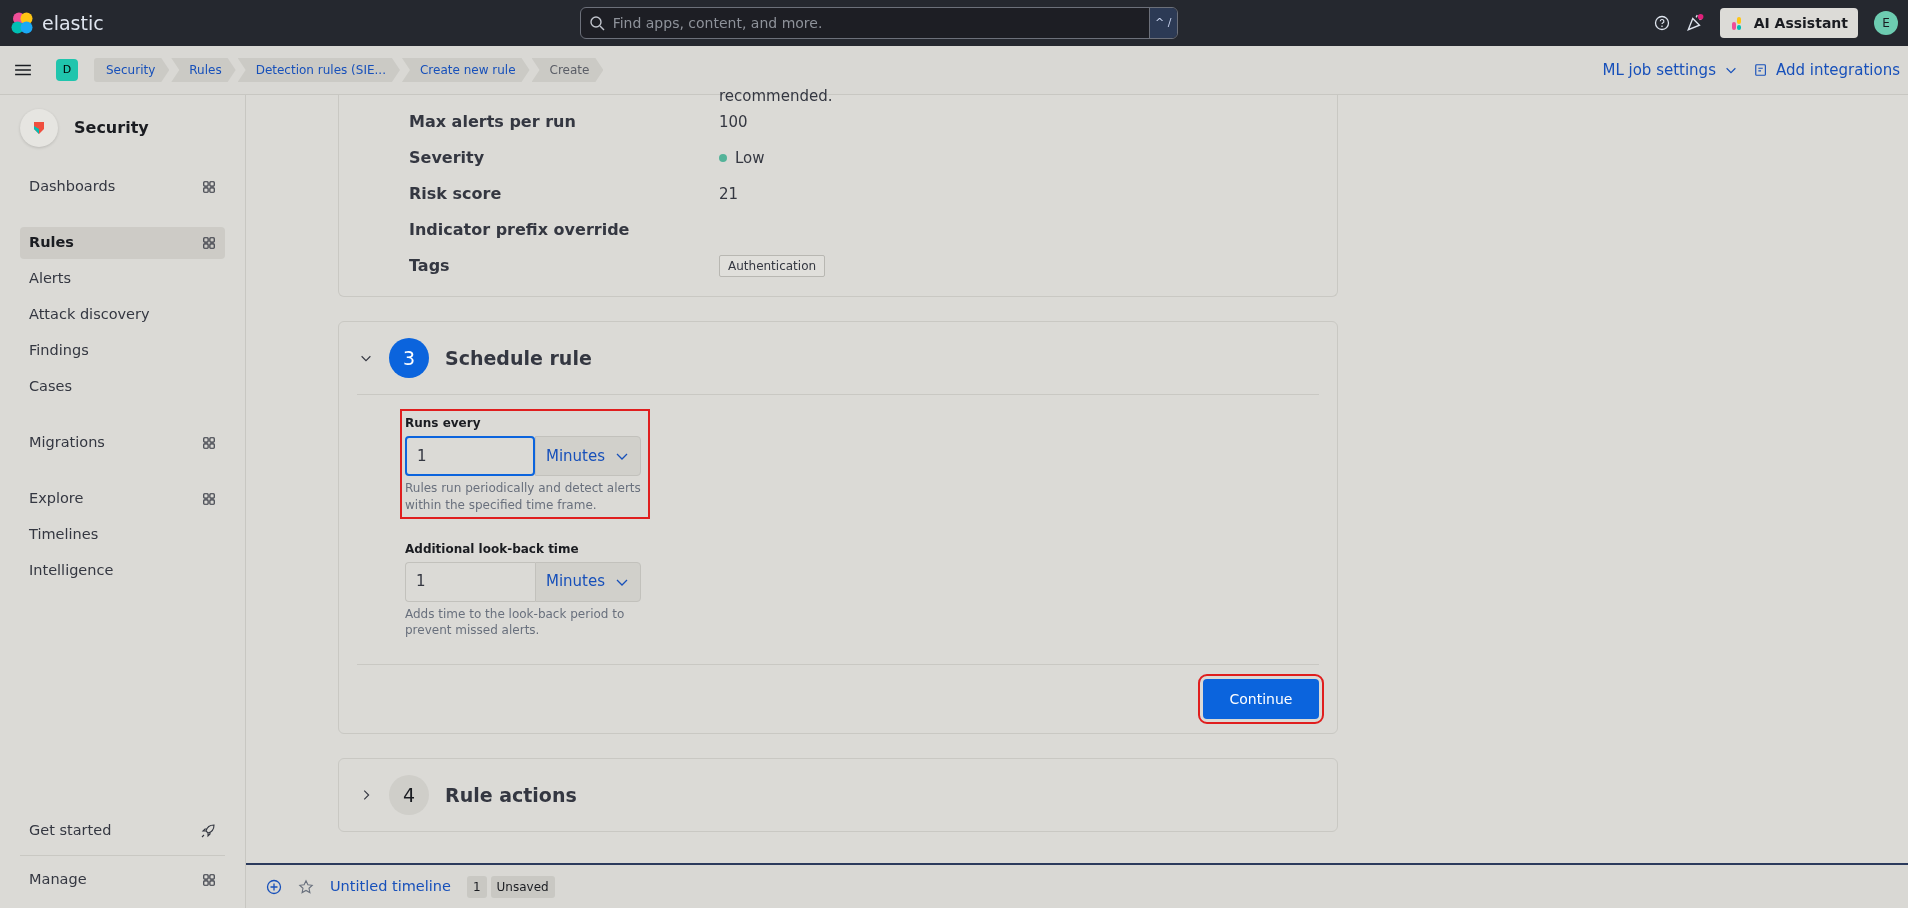 This screenshot has width=1908, height=908. What do you see at coordinates (443, 423) in the screenshot?
I see `field-label: Runs every` at bounding box center [443, 423].